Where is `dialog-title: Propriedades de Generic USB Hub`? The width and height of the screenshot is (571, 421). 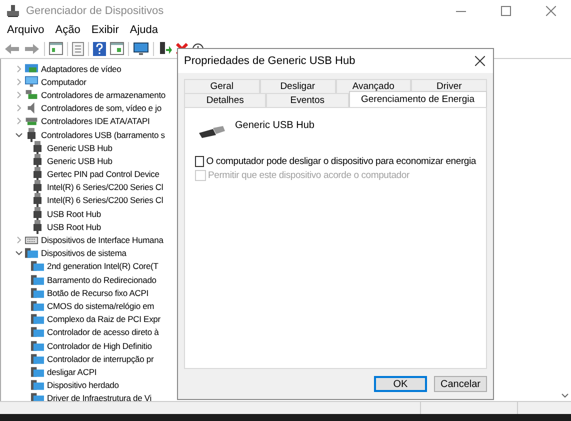 dialog-title: Propriedades de Generic USB Hub is located at coordinates (270, 61).